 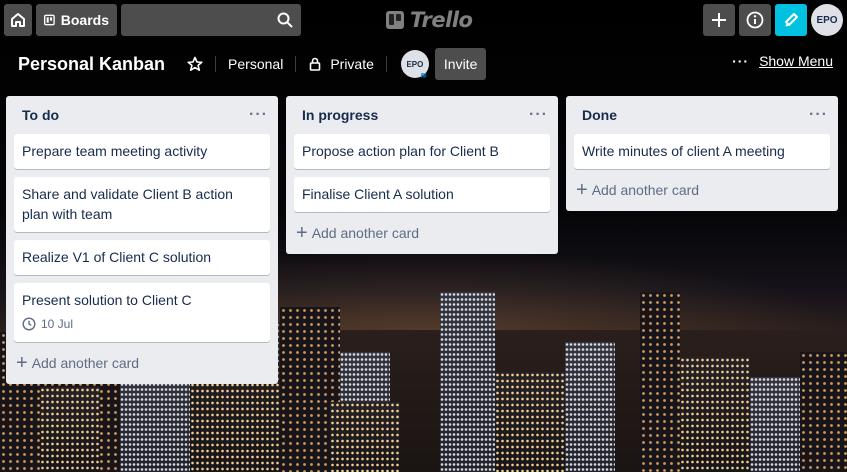 What do you see at coordinates (285, 20) in the screenshot?
I see `search-icon` at bounding box center [285, 20].